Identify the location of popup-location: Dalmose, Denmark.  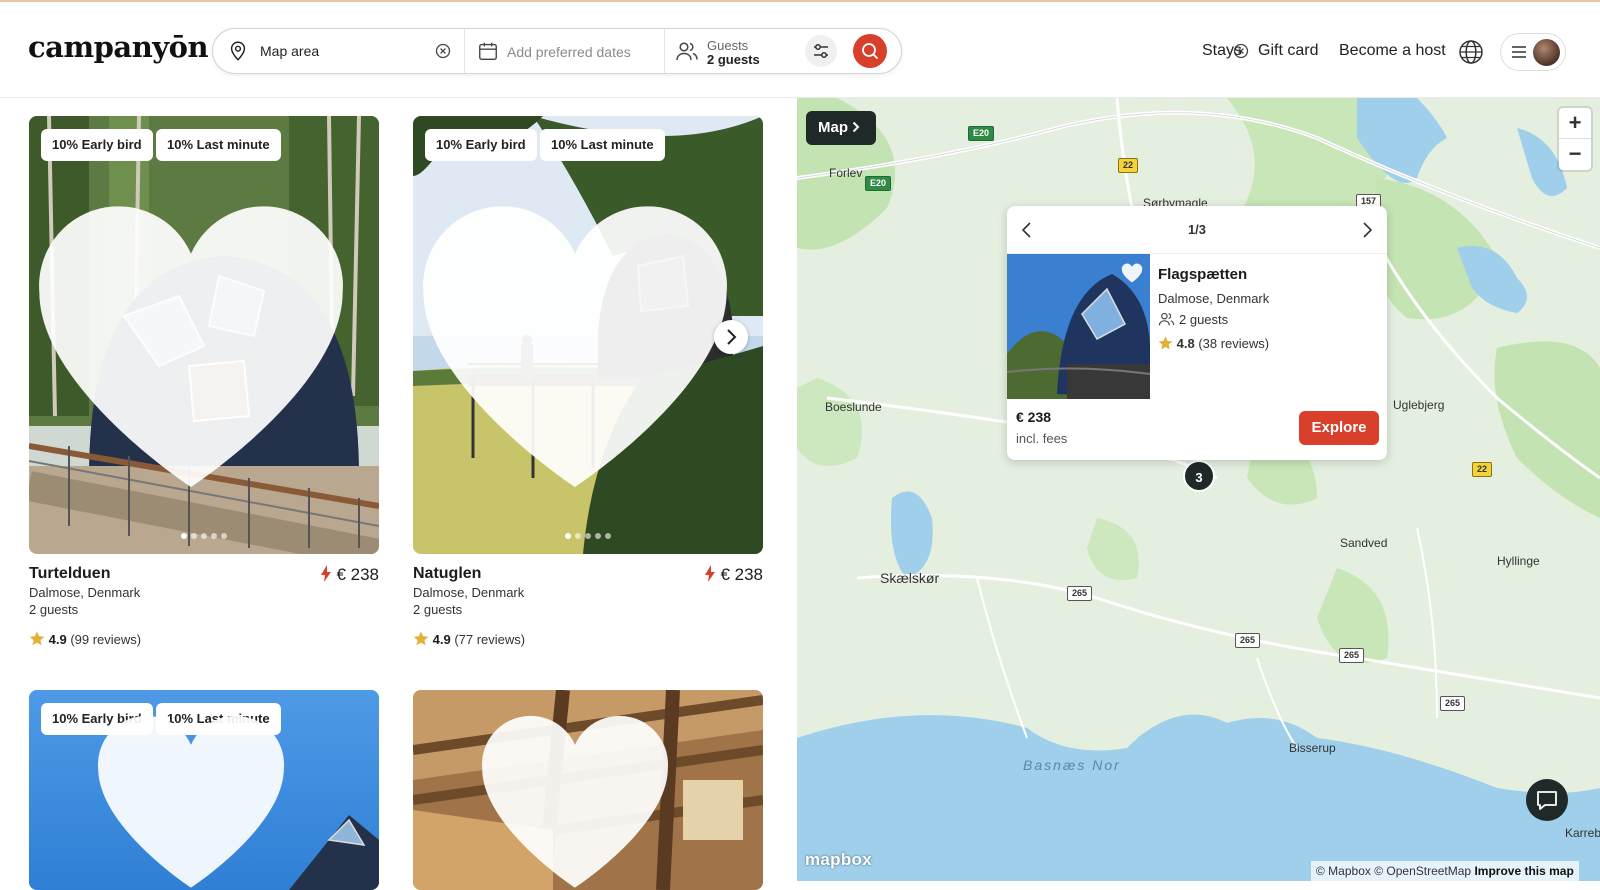
(1214, 298).